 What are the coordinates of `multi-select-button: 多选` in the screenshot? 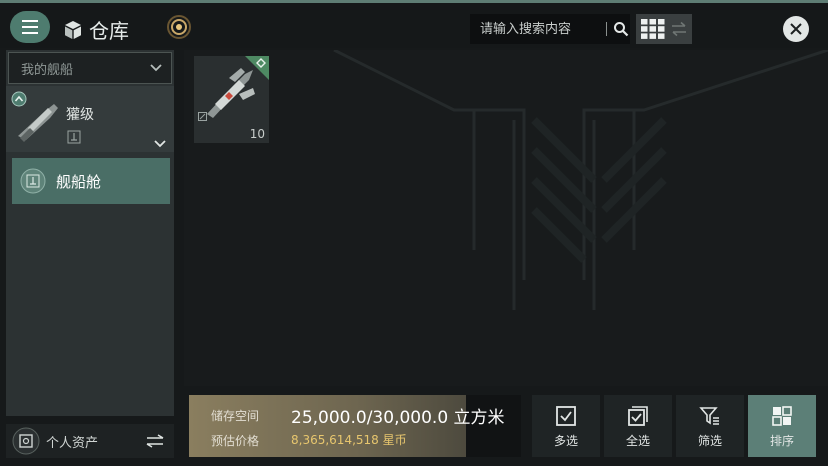 It's located at (566, 426).